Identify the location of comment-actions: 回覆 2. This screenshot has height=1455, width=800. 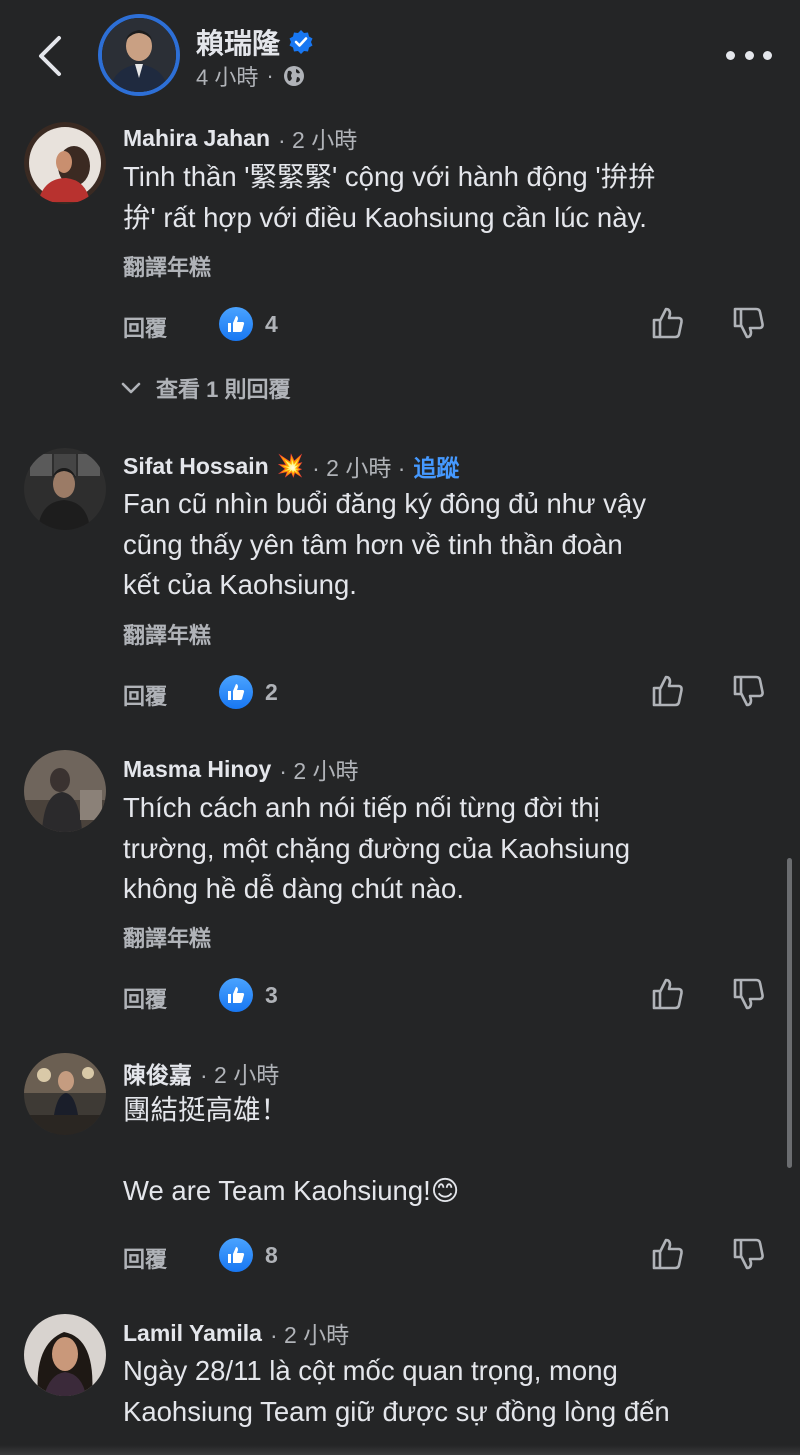
(448, 693).